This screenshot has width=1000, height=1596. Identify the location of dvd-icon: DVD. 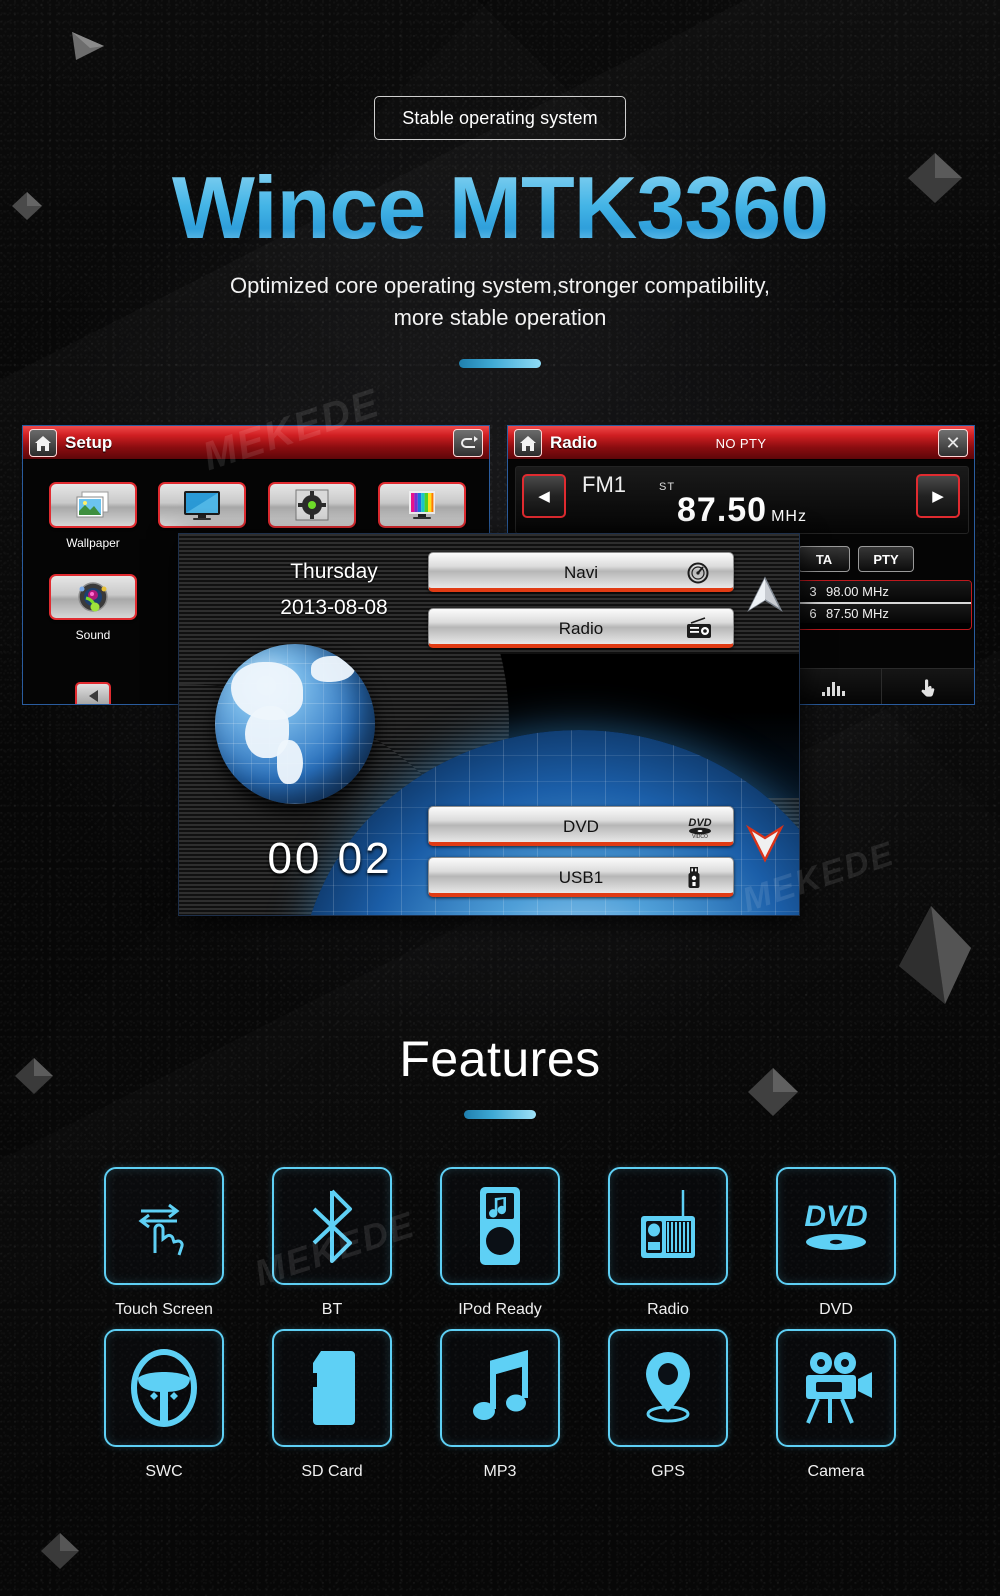
(836, 1226).